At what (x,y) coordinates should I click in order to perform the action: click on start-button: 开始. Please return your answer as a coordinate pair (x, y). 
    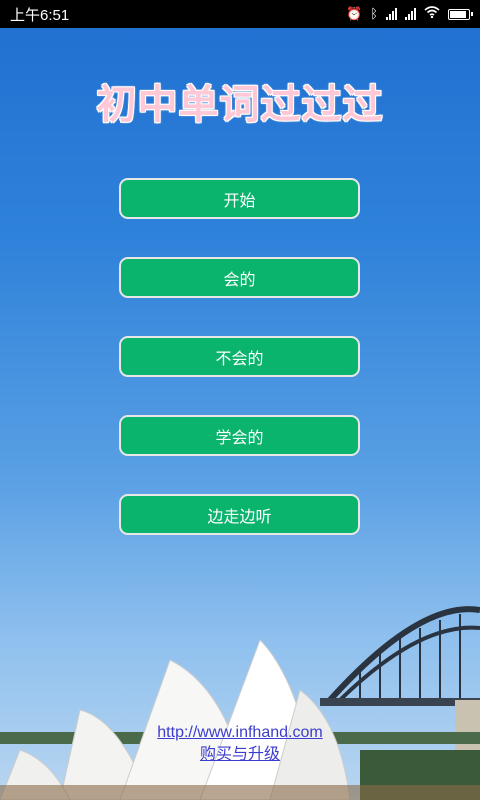
    Looking at the image, I should click on (239, 198).